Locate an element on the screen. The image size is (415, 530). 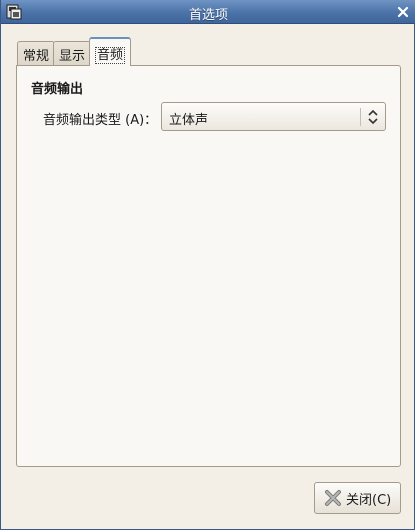
combo-separator is located at coordinates (360, 117).